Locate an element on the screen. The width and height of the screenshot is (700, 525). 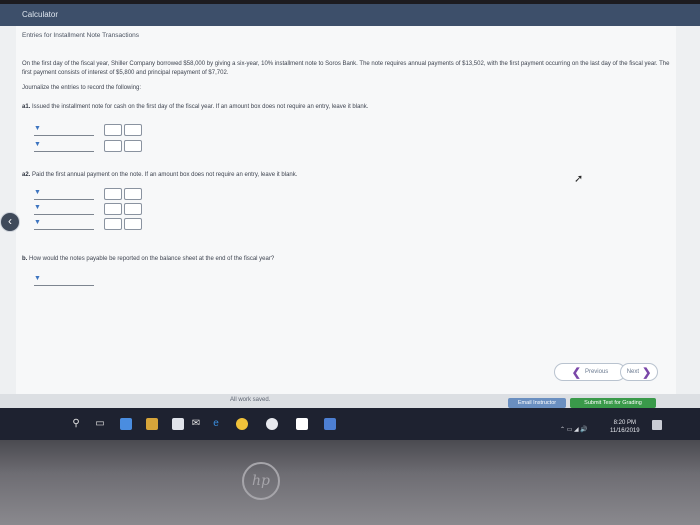
back-arrow-icon: ‹ is located at coordinates (10, 222).